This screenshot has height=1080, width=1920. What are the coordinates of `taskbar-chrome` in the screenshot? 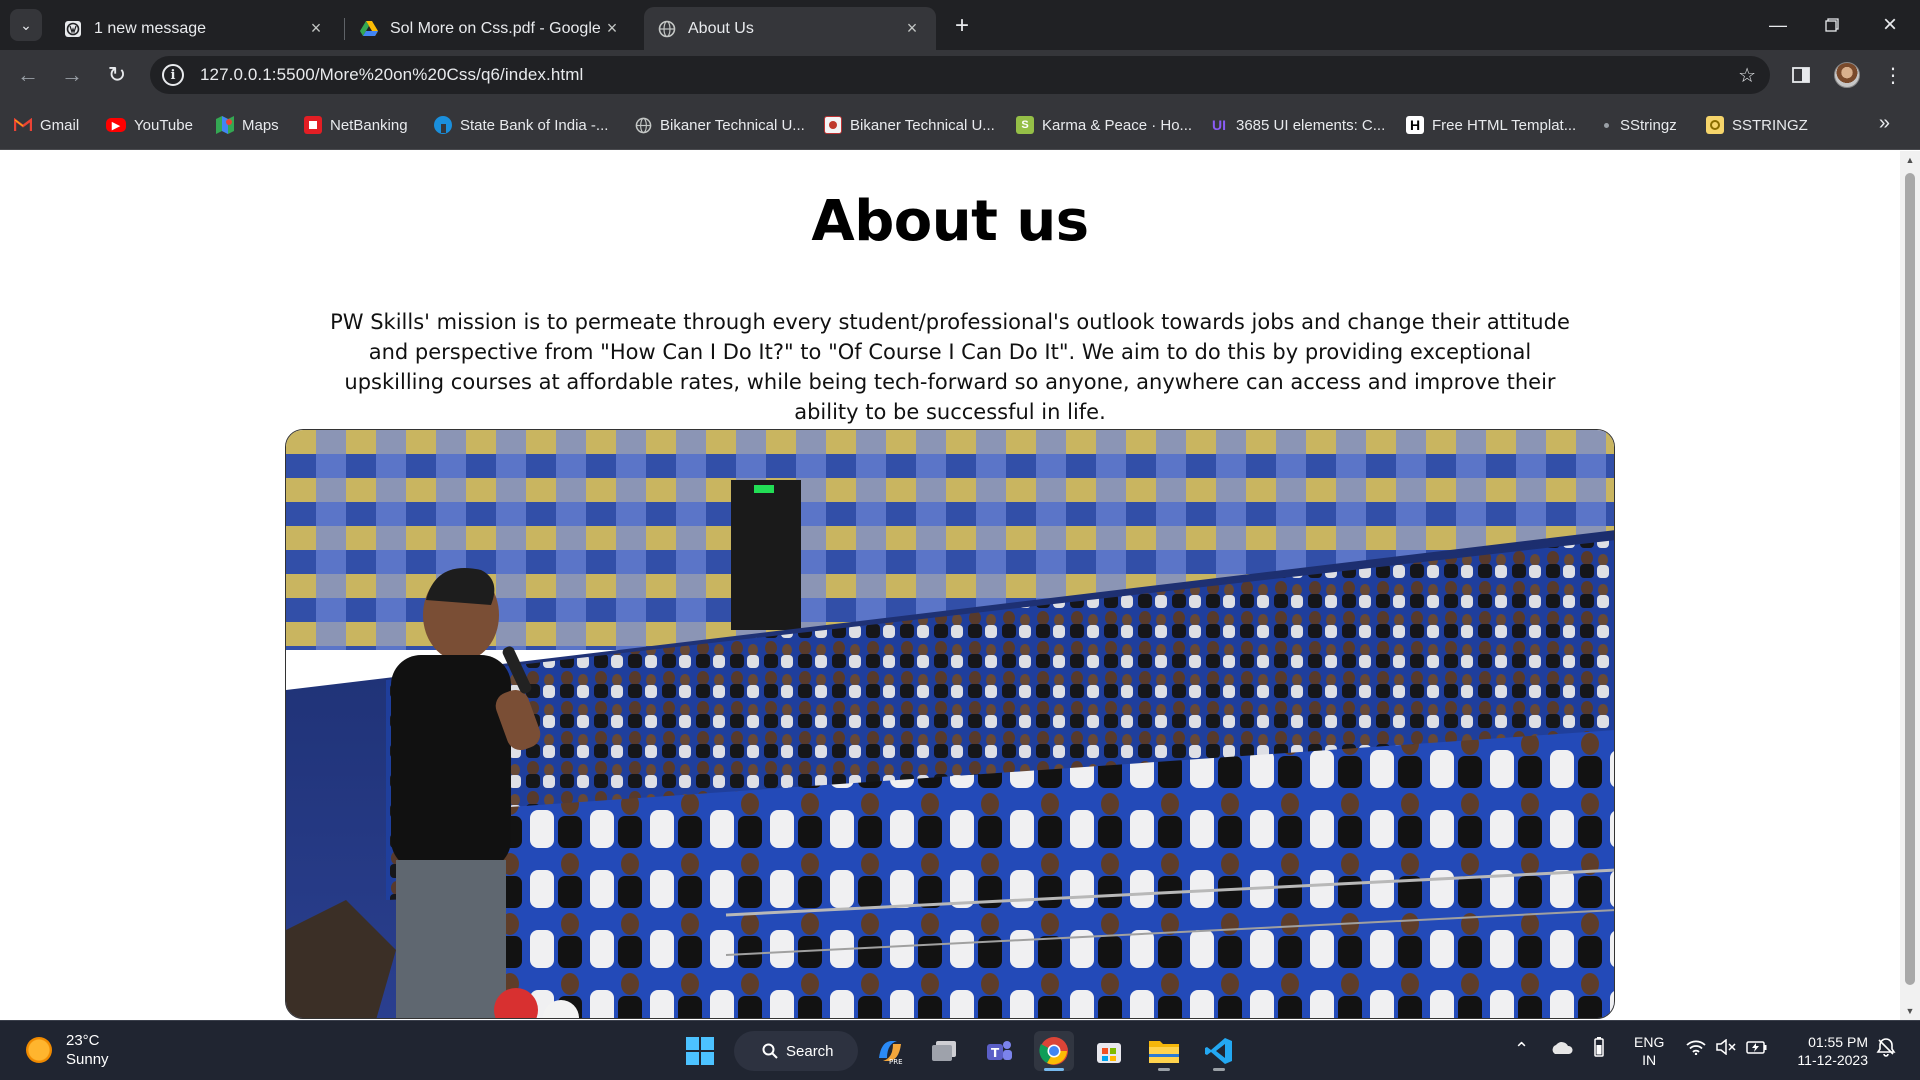 It's located at (1054, 1051).